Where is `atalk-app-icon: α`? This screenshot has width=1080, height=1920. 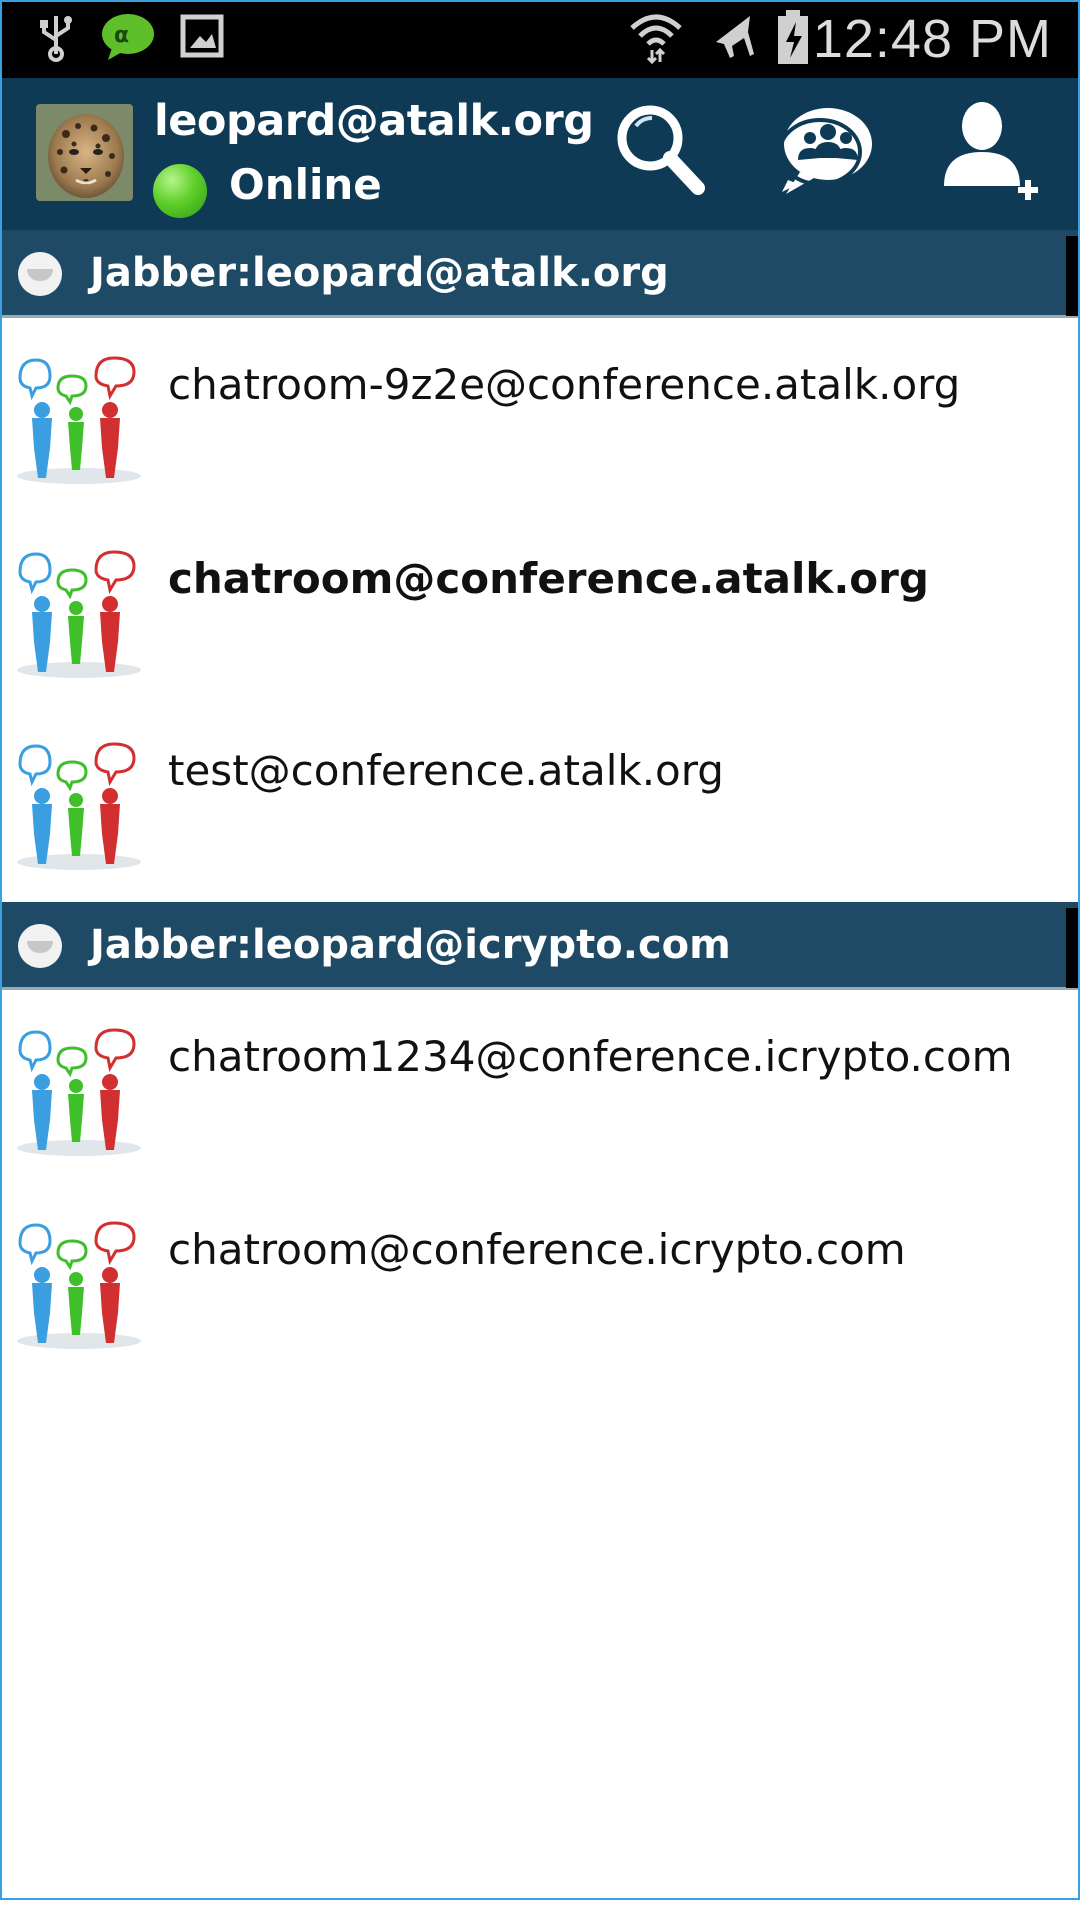 atalk-app-icon: α is located at coordinates (128, 37).